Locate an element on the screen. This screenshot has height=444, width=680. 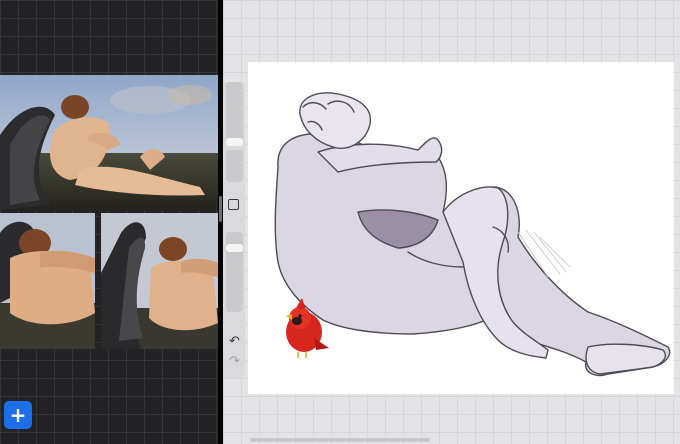
add-reference-button: + is located at coordinates (18, 415).